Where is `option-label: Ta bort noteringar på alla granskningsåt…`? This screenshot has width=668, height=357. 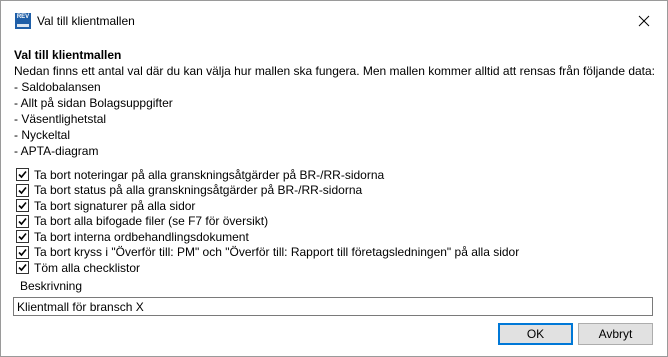
option-label: Ta bort noteringar på alla granskningsåt… is located at coordinates (209, 174).